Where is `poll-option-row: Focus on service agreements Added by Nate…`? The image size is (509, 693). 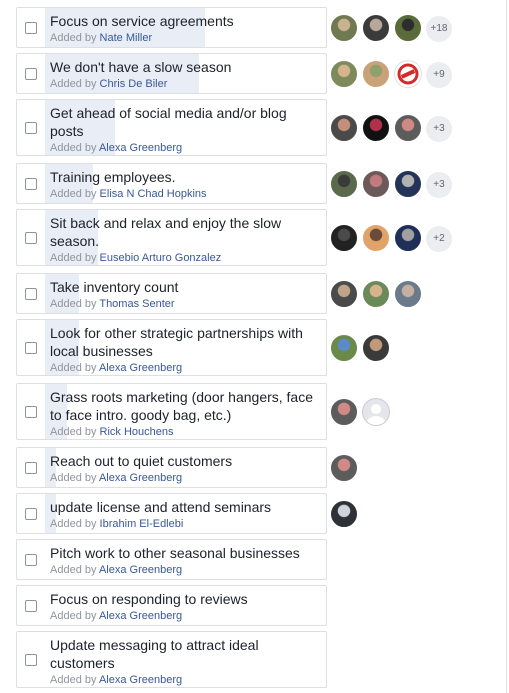
poll-option-row: Focus on service agreements Added by Nate… is located at coordinates (261, 27).